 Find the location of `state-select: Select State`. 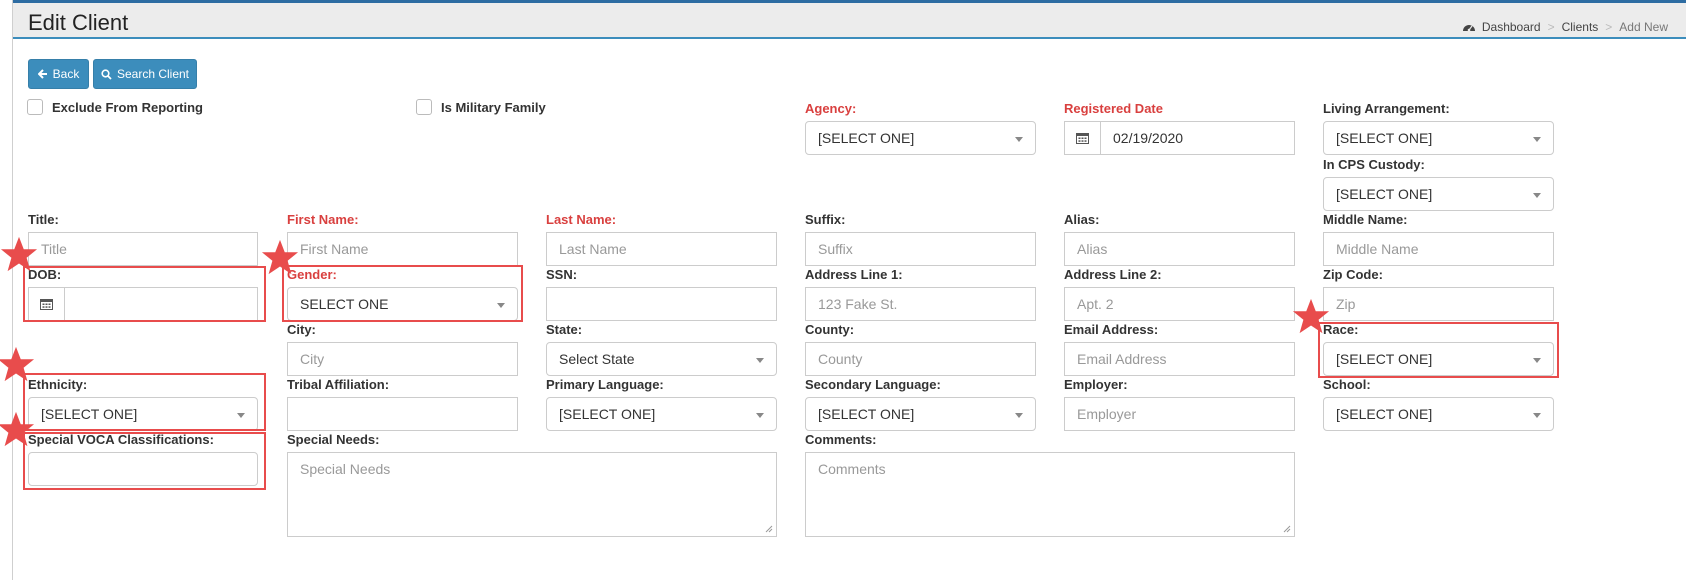

state-select: Select State is located at coordinates (661, 359).